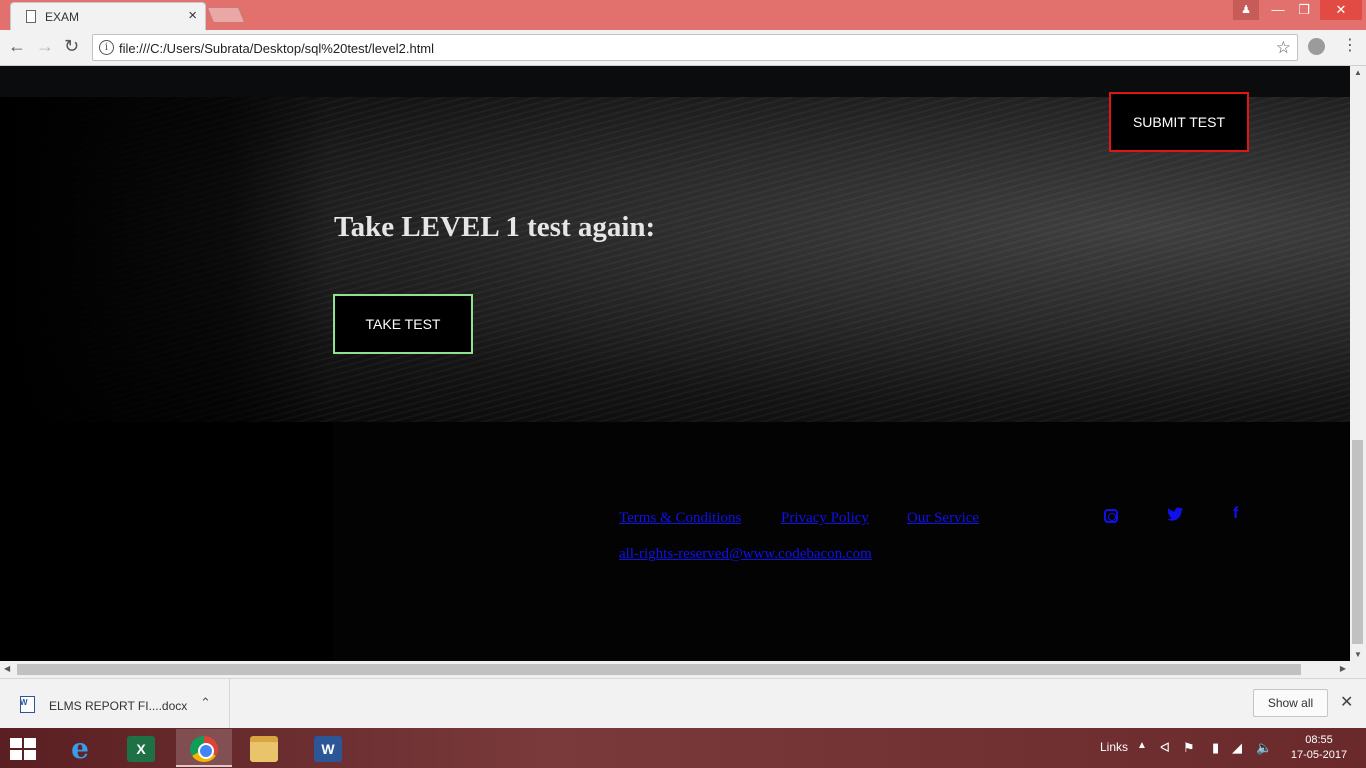 Image resolution: width=1366 pixels, height=768 pixels. I want to click on privacy-link: Privacy Policy, so click(825, 518).